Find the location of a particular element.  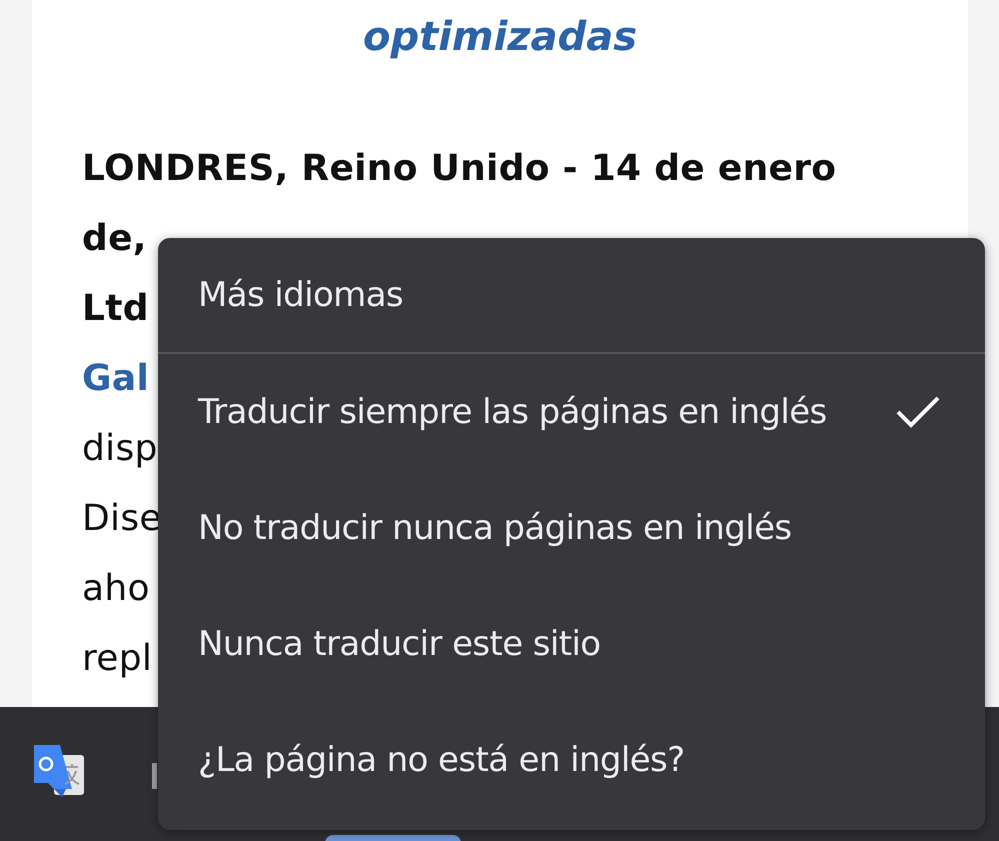

menu-item: Nunca traducir este sitio is located at coordinates (571, 644).